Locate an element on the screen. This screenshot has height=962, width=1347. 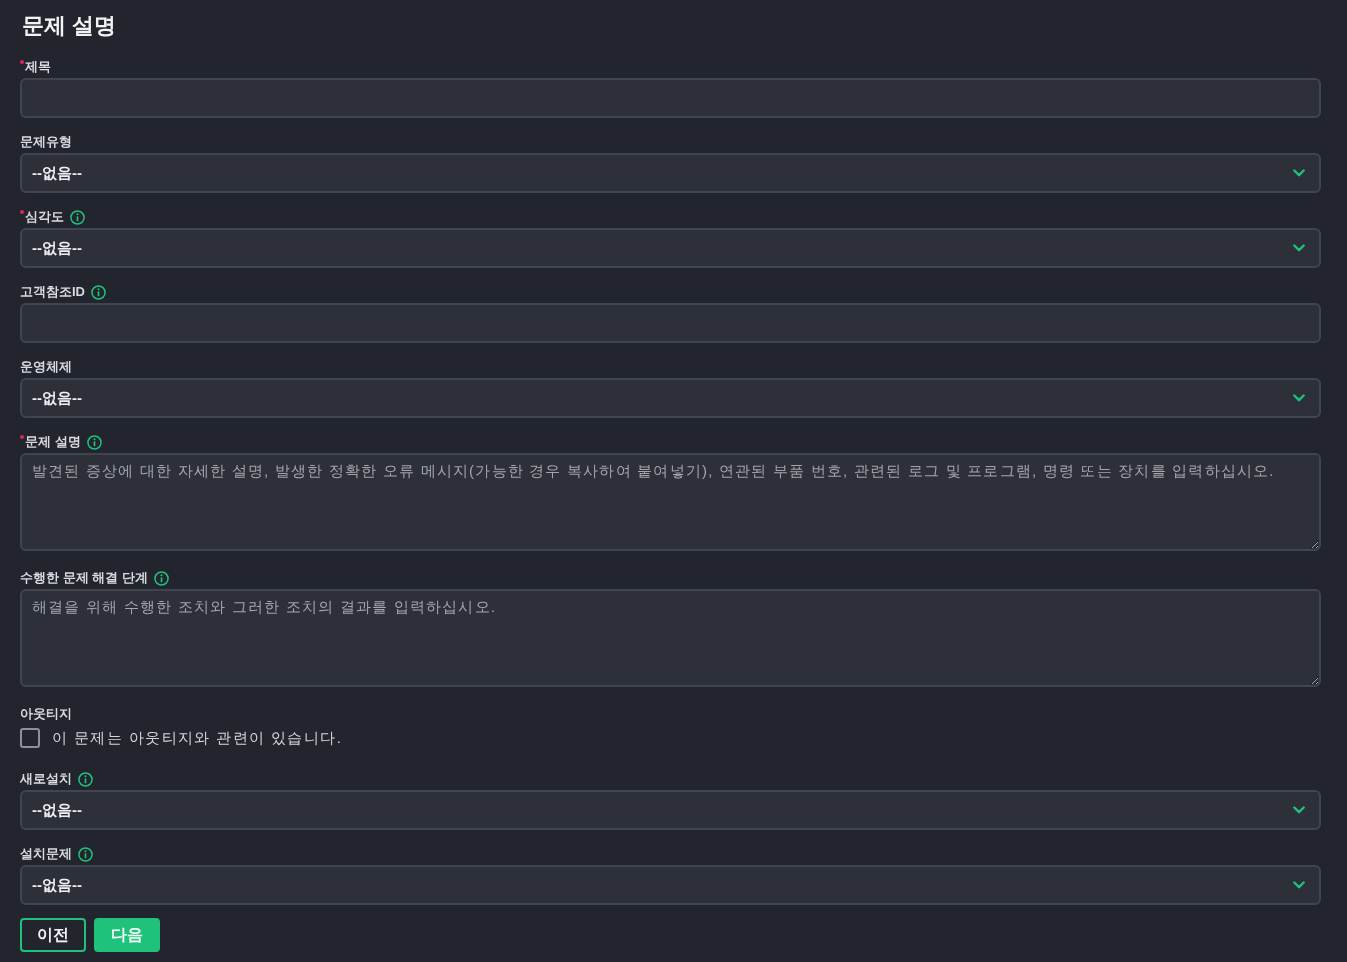
field-label: 운영체제 is located at coordinates (46, 367).